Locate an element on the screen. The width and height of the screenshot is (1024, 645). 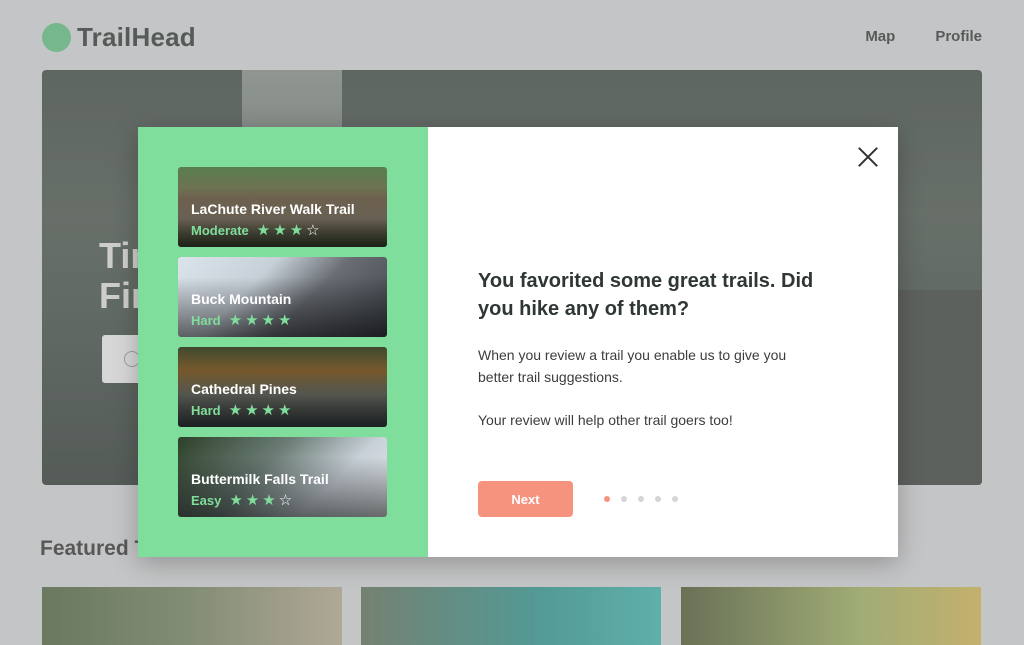
trail-card-buttermilk-falls: Buttermilk Falls Trail Easy ★★★☆ is located at coordinates (282, 477).